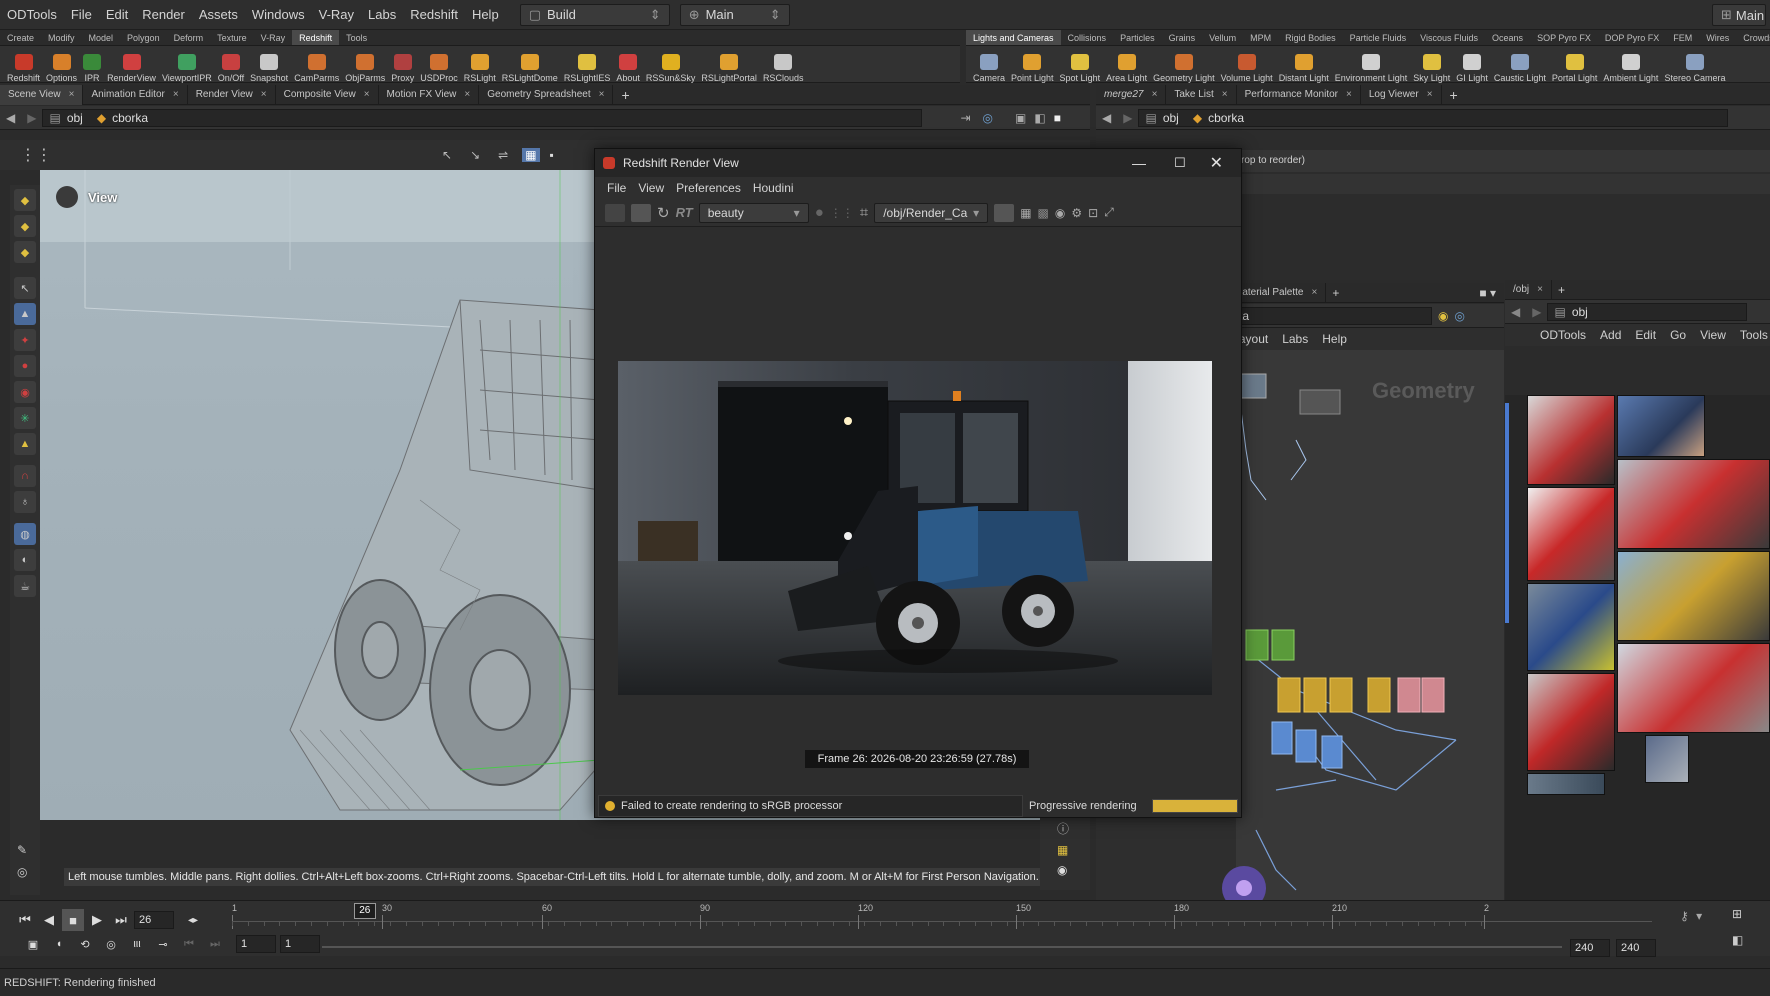 The height and width of the screenshot is (996, 1770). Describe the element at coordinates (671, 64) in the screenshot. I see `shelf-tool-rssun-sky: RSSun&Sky` at that location.